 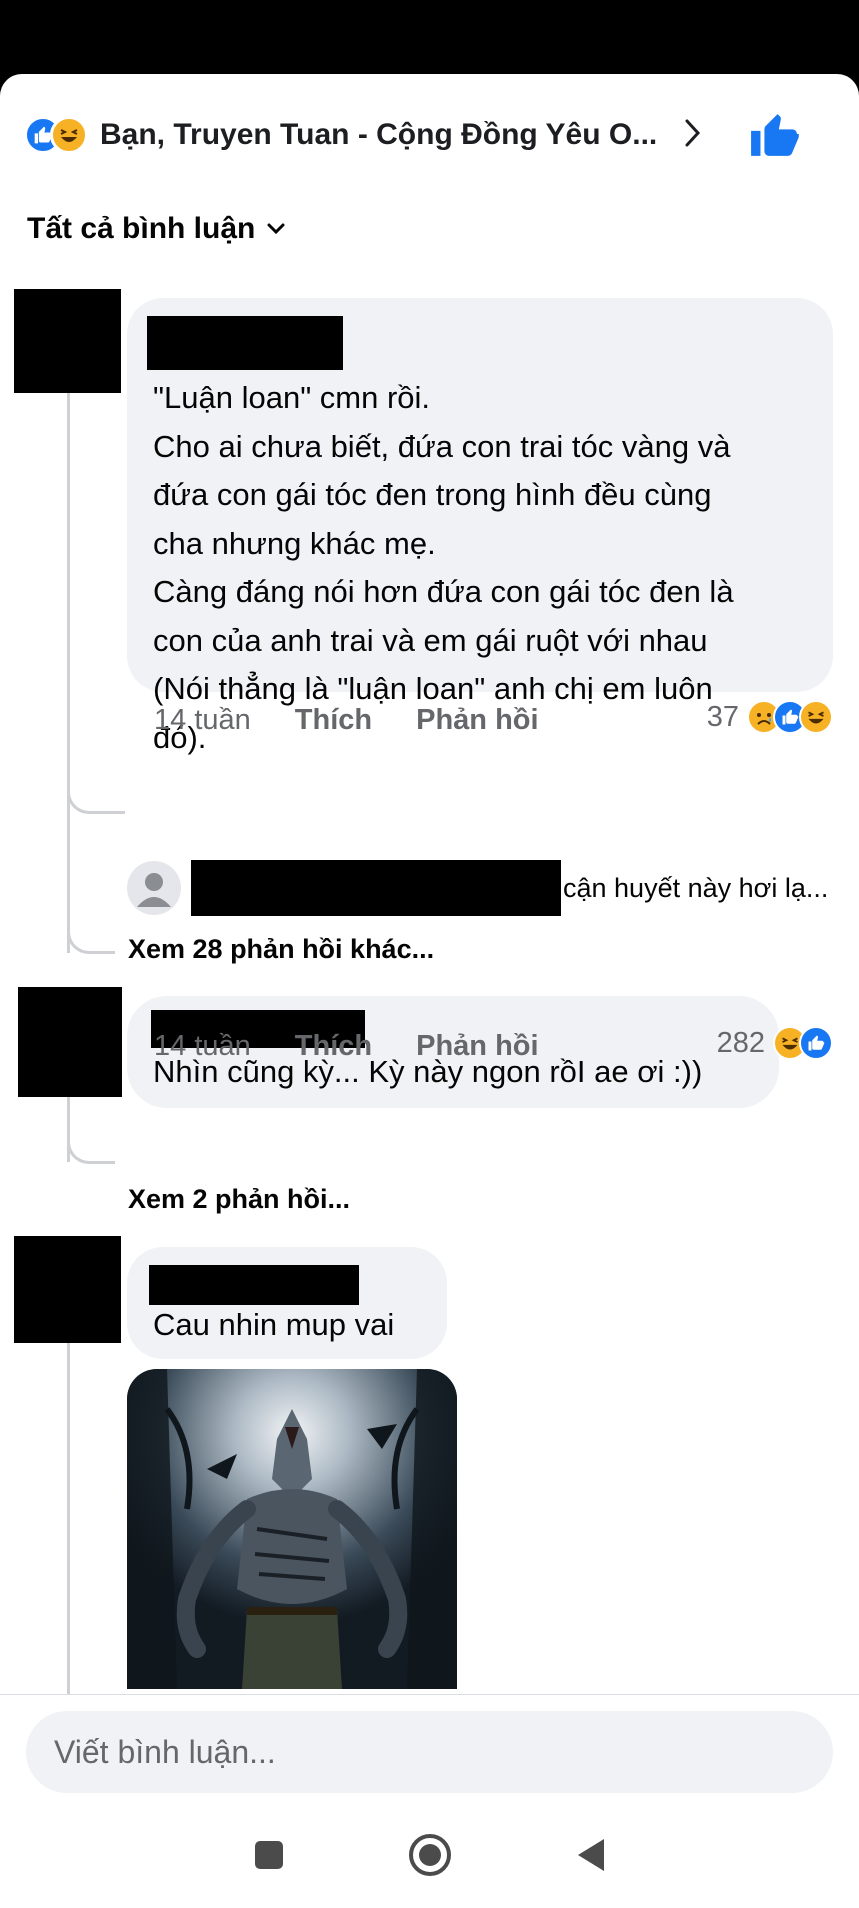 I want to click on reaction-count: 282, so click(x=775, y=1043).